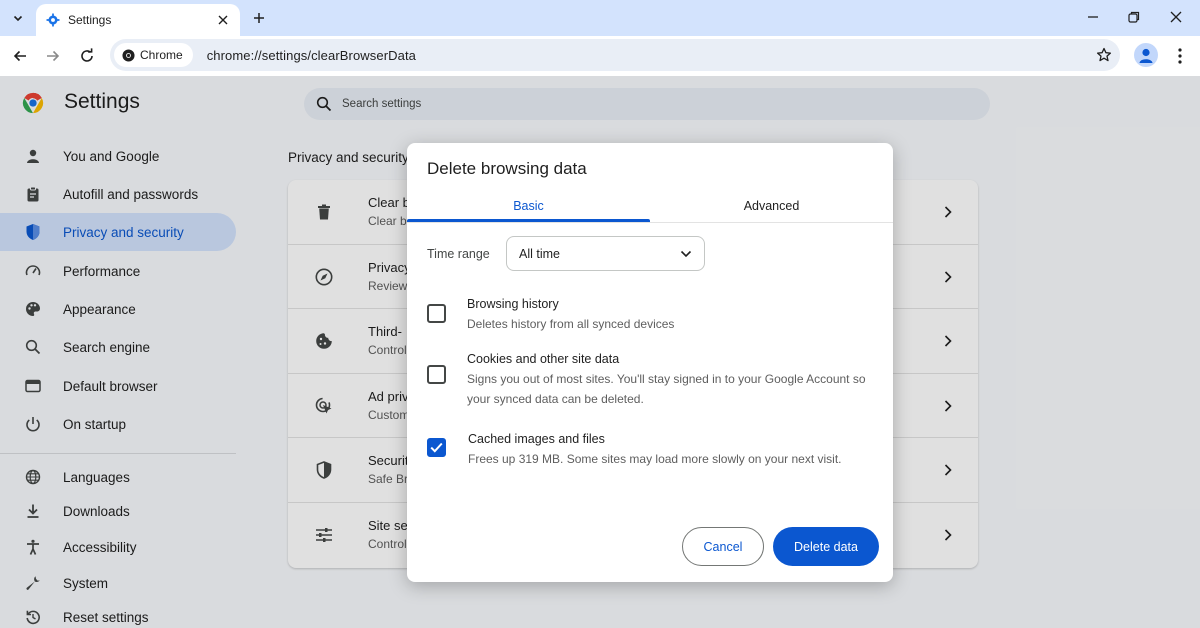 The width and height of the screenshot is (1200, 628). I want to click on tab-close-button, so click(223, 20).